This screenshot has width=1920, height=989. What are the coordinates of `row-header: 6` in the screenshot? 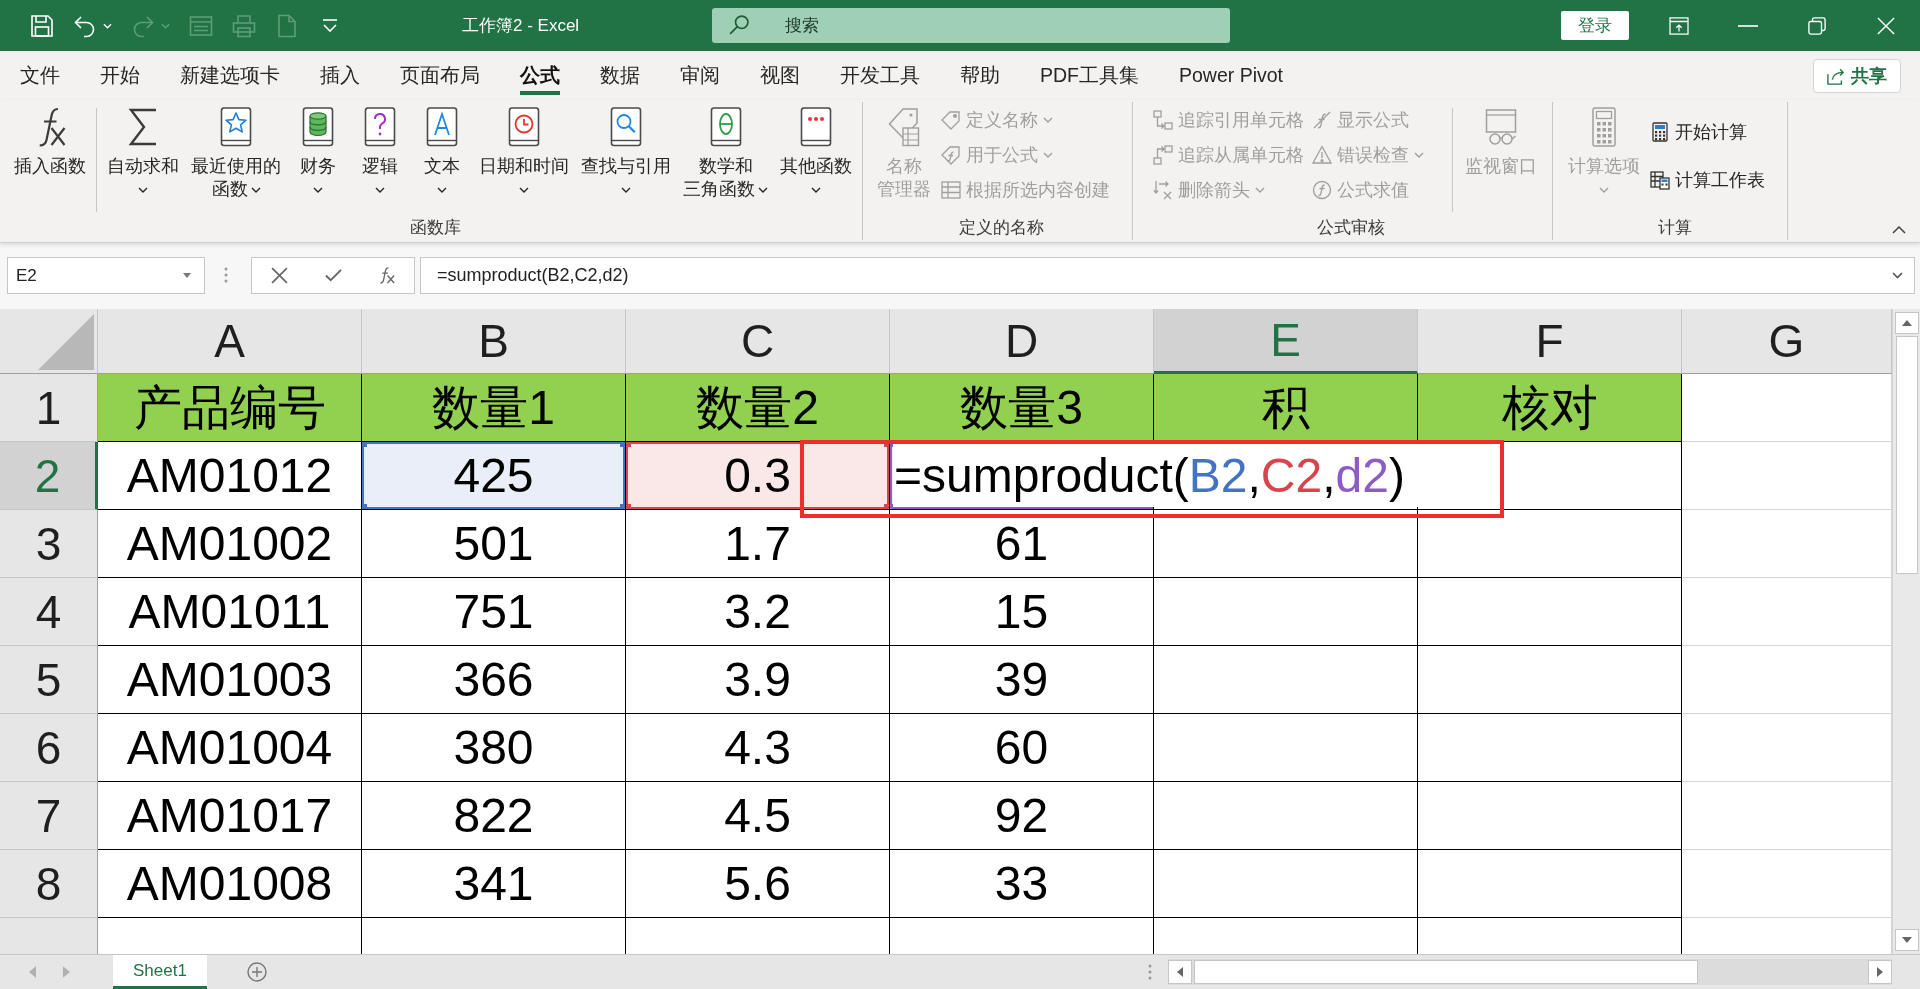 It's located at (49, 748).